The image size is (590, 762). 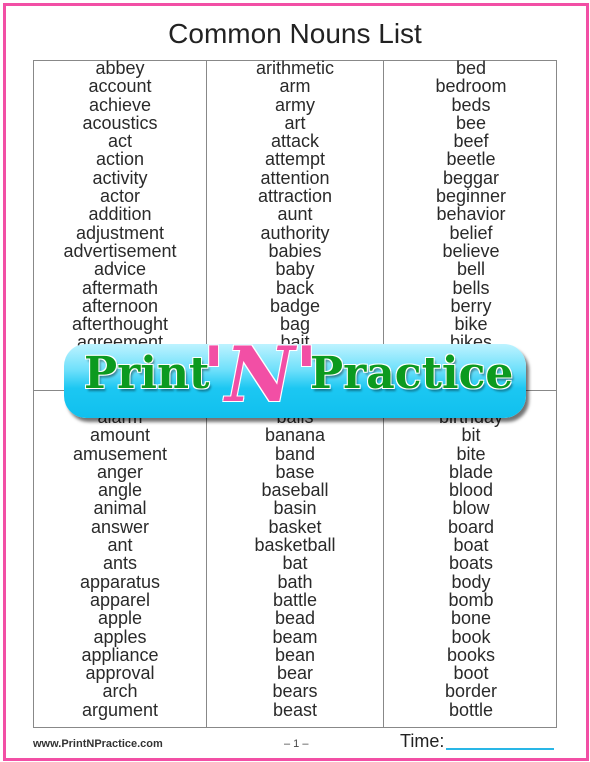 I want to click on noun-word: back, so click(x=295, y=287).